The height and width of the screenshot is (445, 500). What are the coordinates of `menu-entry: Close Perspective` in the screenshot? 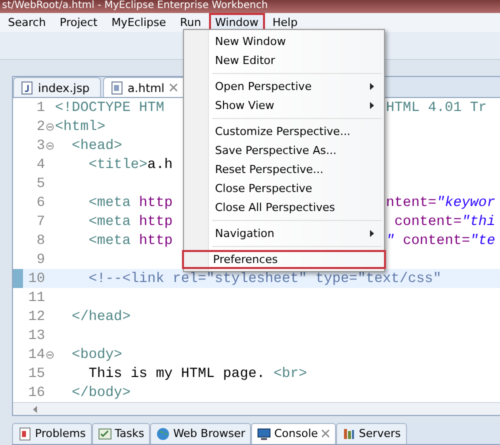 It's located at (284, 188).